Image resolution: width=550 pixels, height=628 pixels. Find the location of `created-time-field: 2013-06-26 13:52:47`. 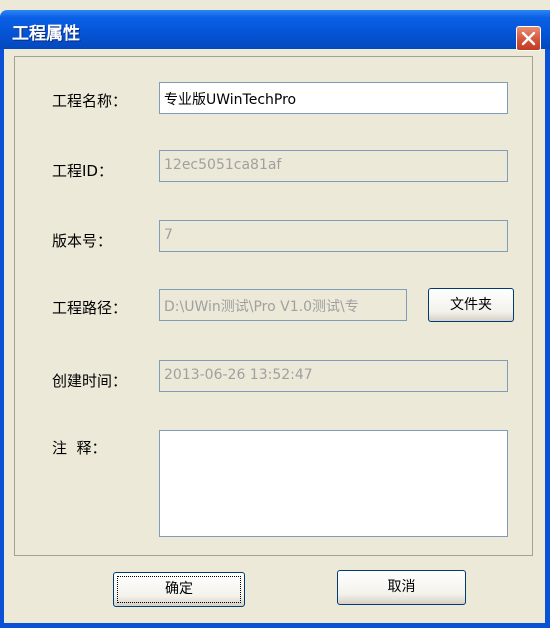

created-time-field: 2013-06-26 13:52:47 is located at coordinates (333, 376).